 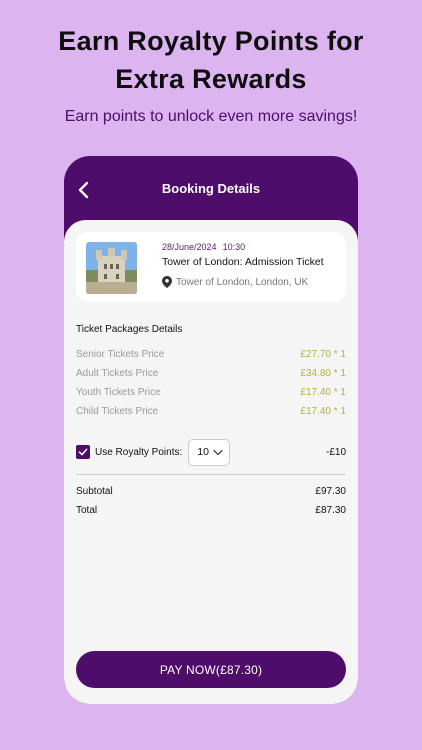 What do you see at coordinates (118, 392) in the screenshot?
I see `price-label: Youth Tickets Price` at bounding box center [118, 392].